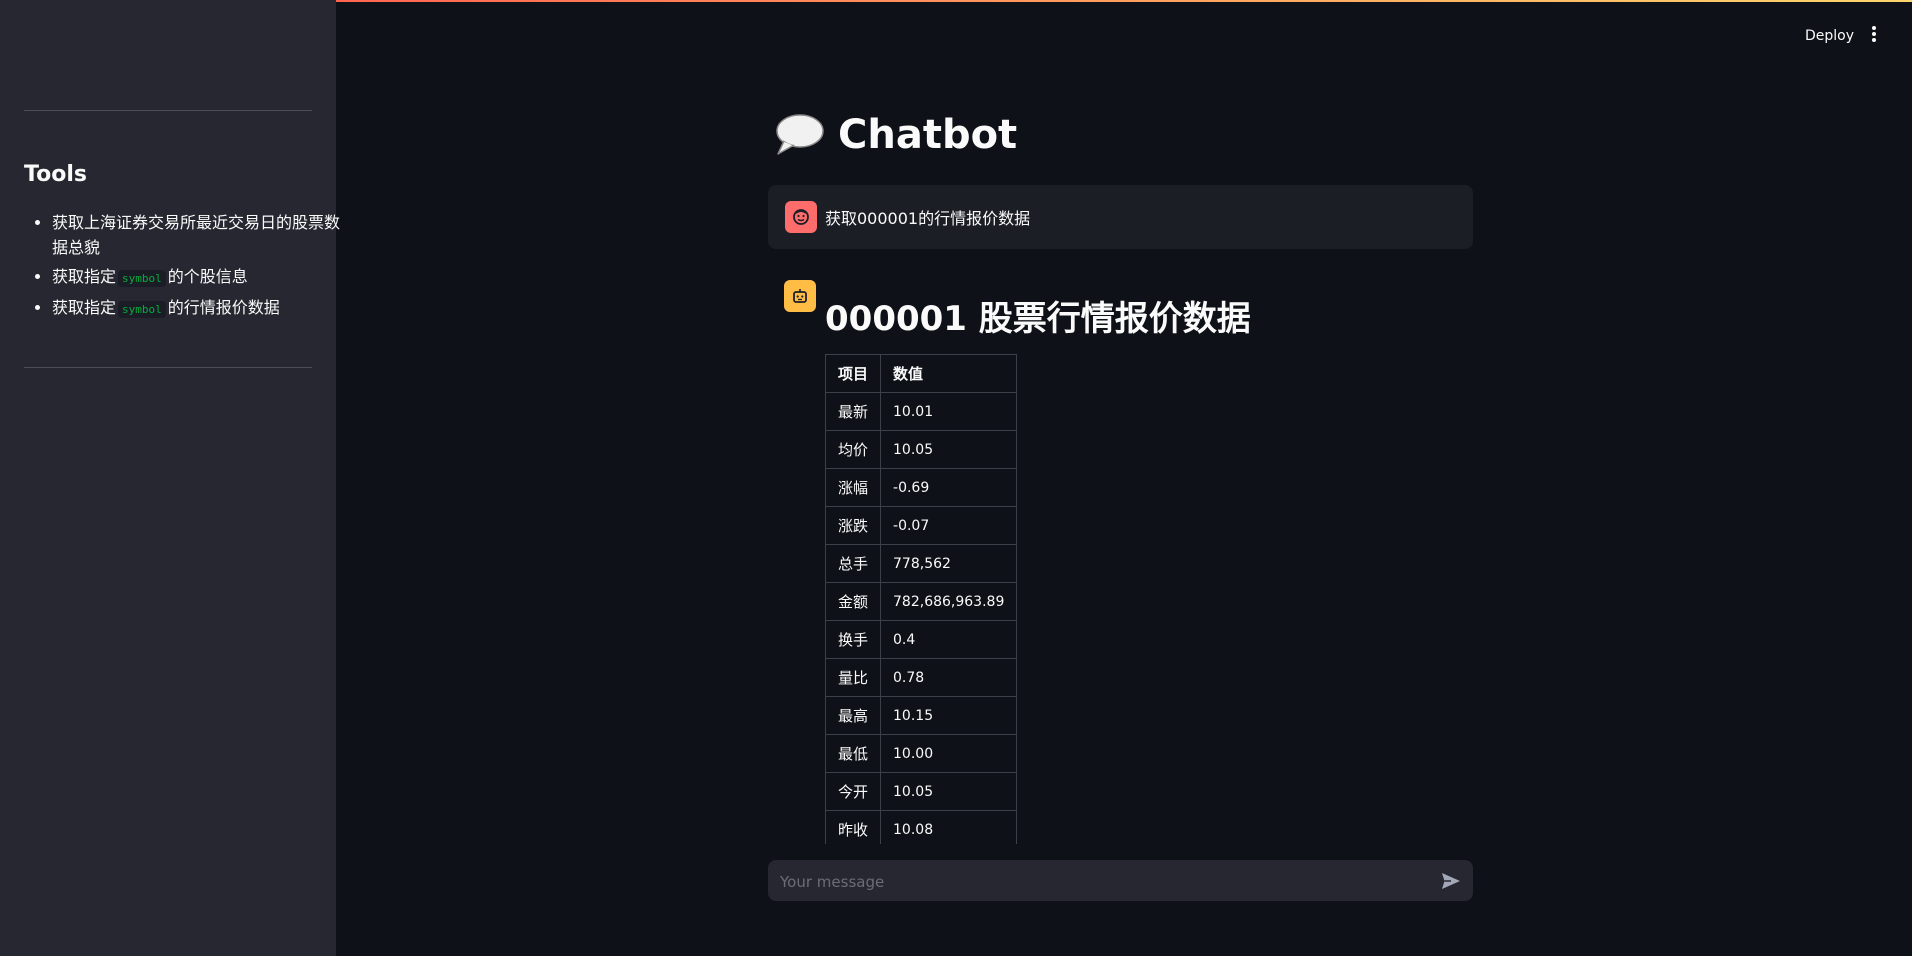  What do you see at coordinates (168, 367) in the screenshot?
I see `sidebar-divider-bottom` at bounding box center [168, 367].